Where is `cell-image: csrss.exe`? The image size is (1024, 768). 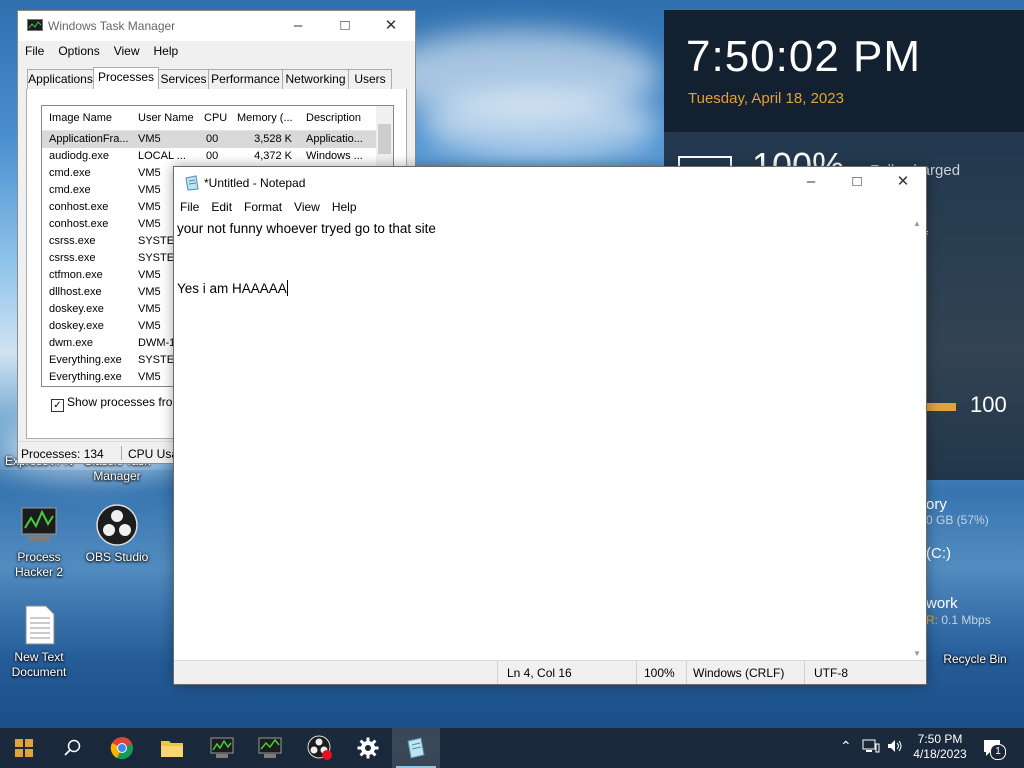 cell-image: csrss.exe is located at coordinates (72, 258).